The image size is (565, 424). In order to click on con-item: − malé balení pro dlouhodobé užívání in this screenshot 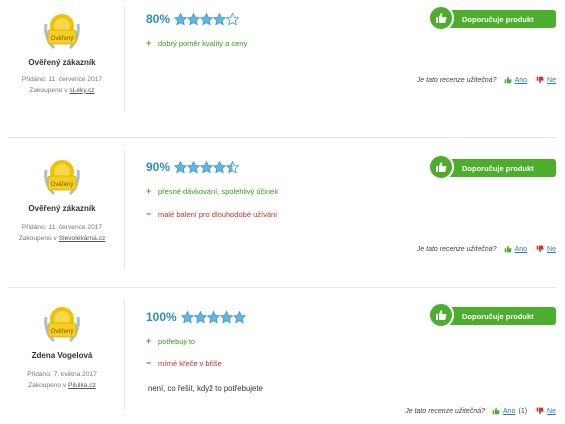, I will do `click(212, 214)`.